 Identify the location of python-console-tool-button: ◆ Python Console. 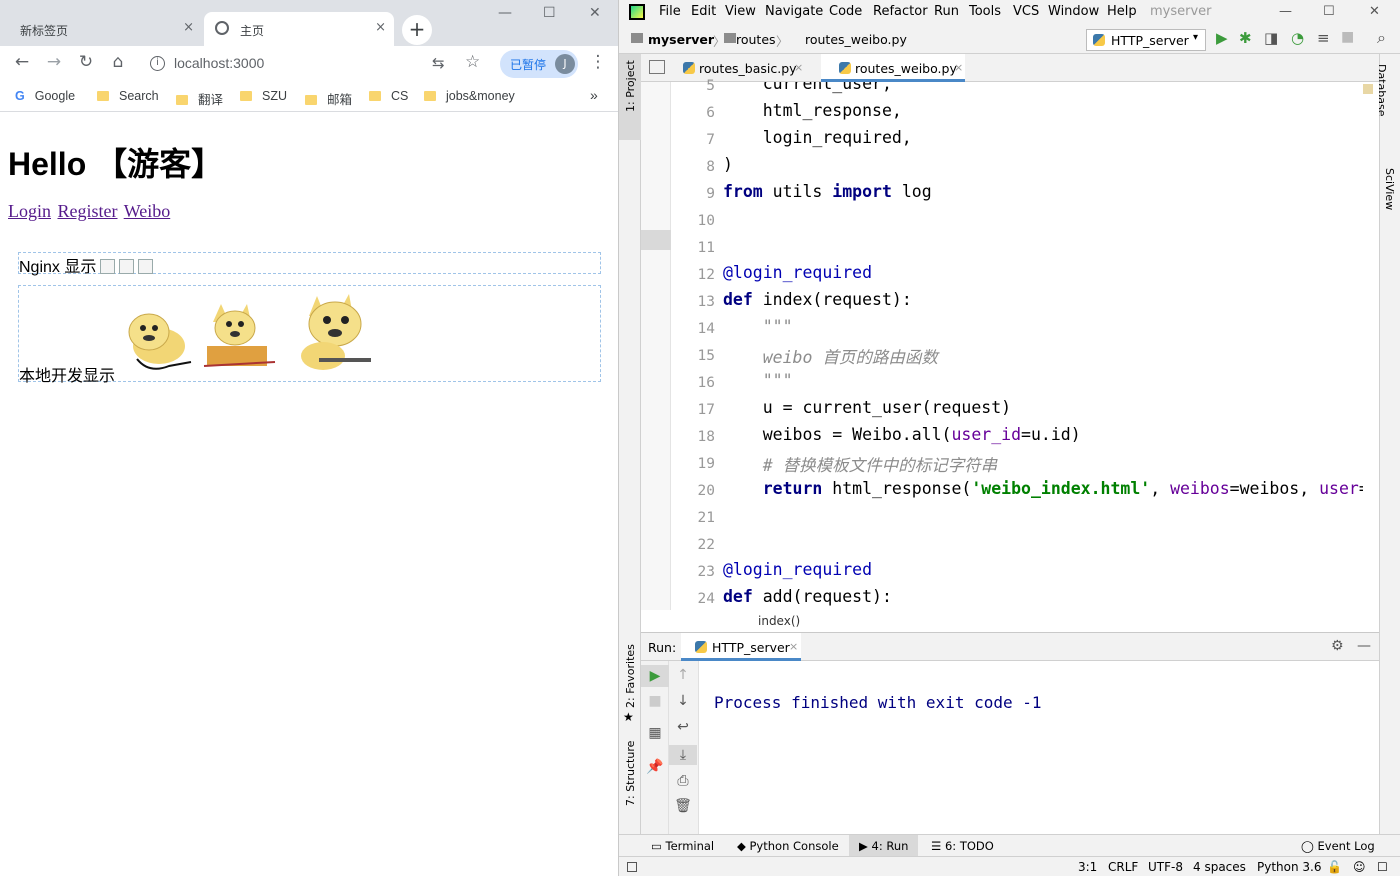
(788, 846).